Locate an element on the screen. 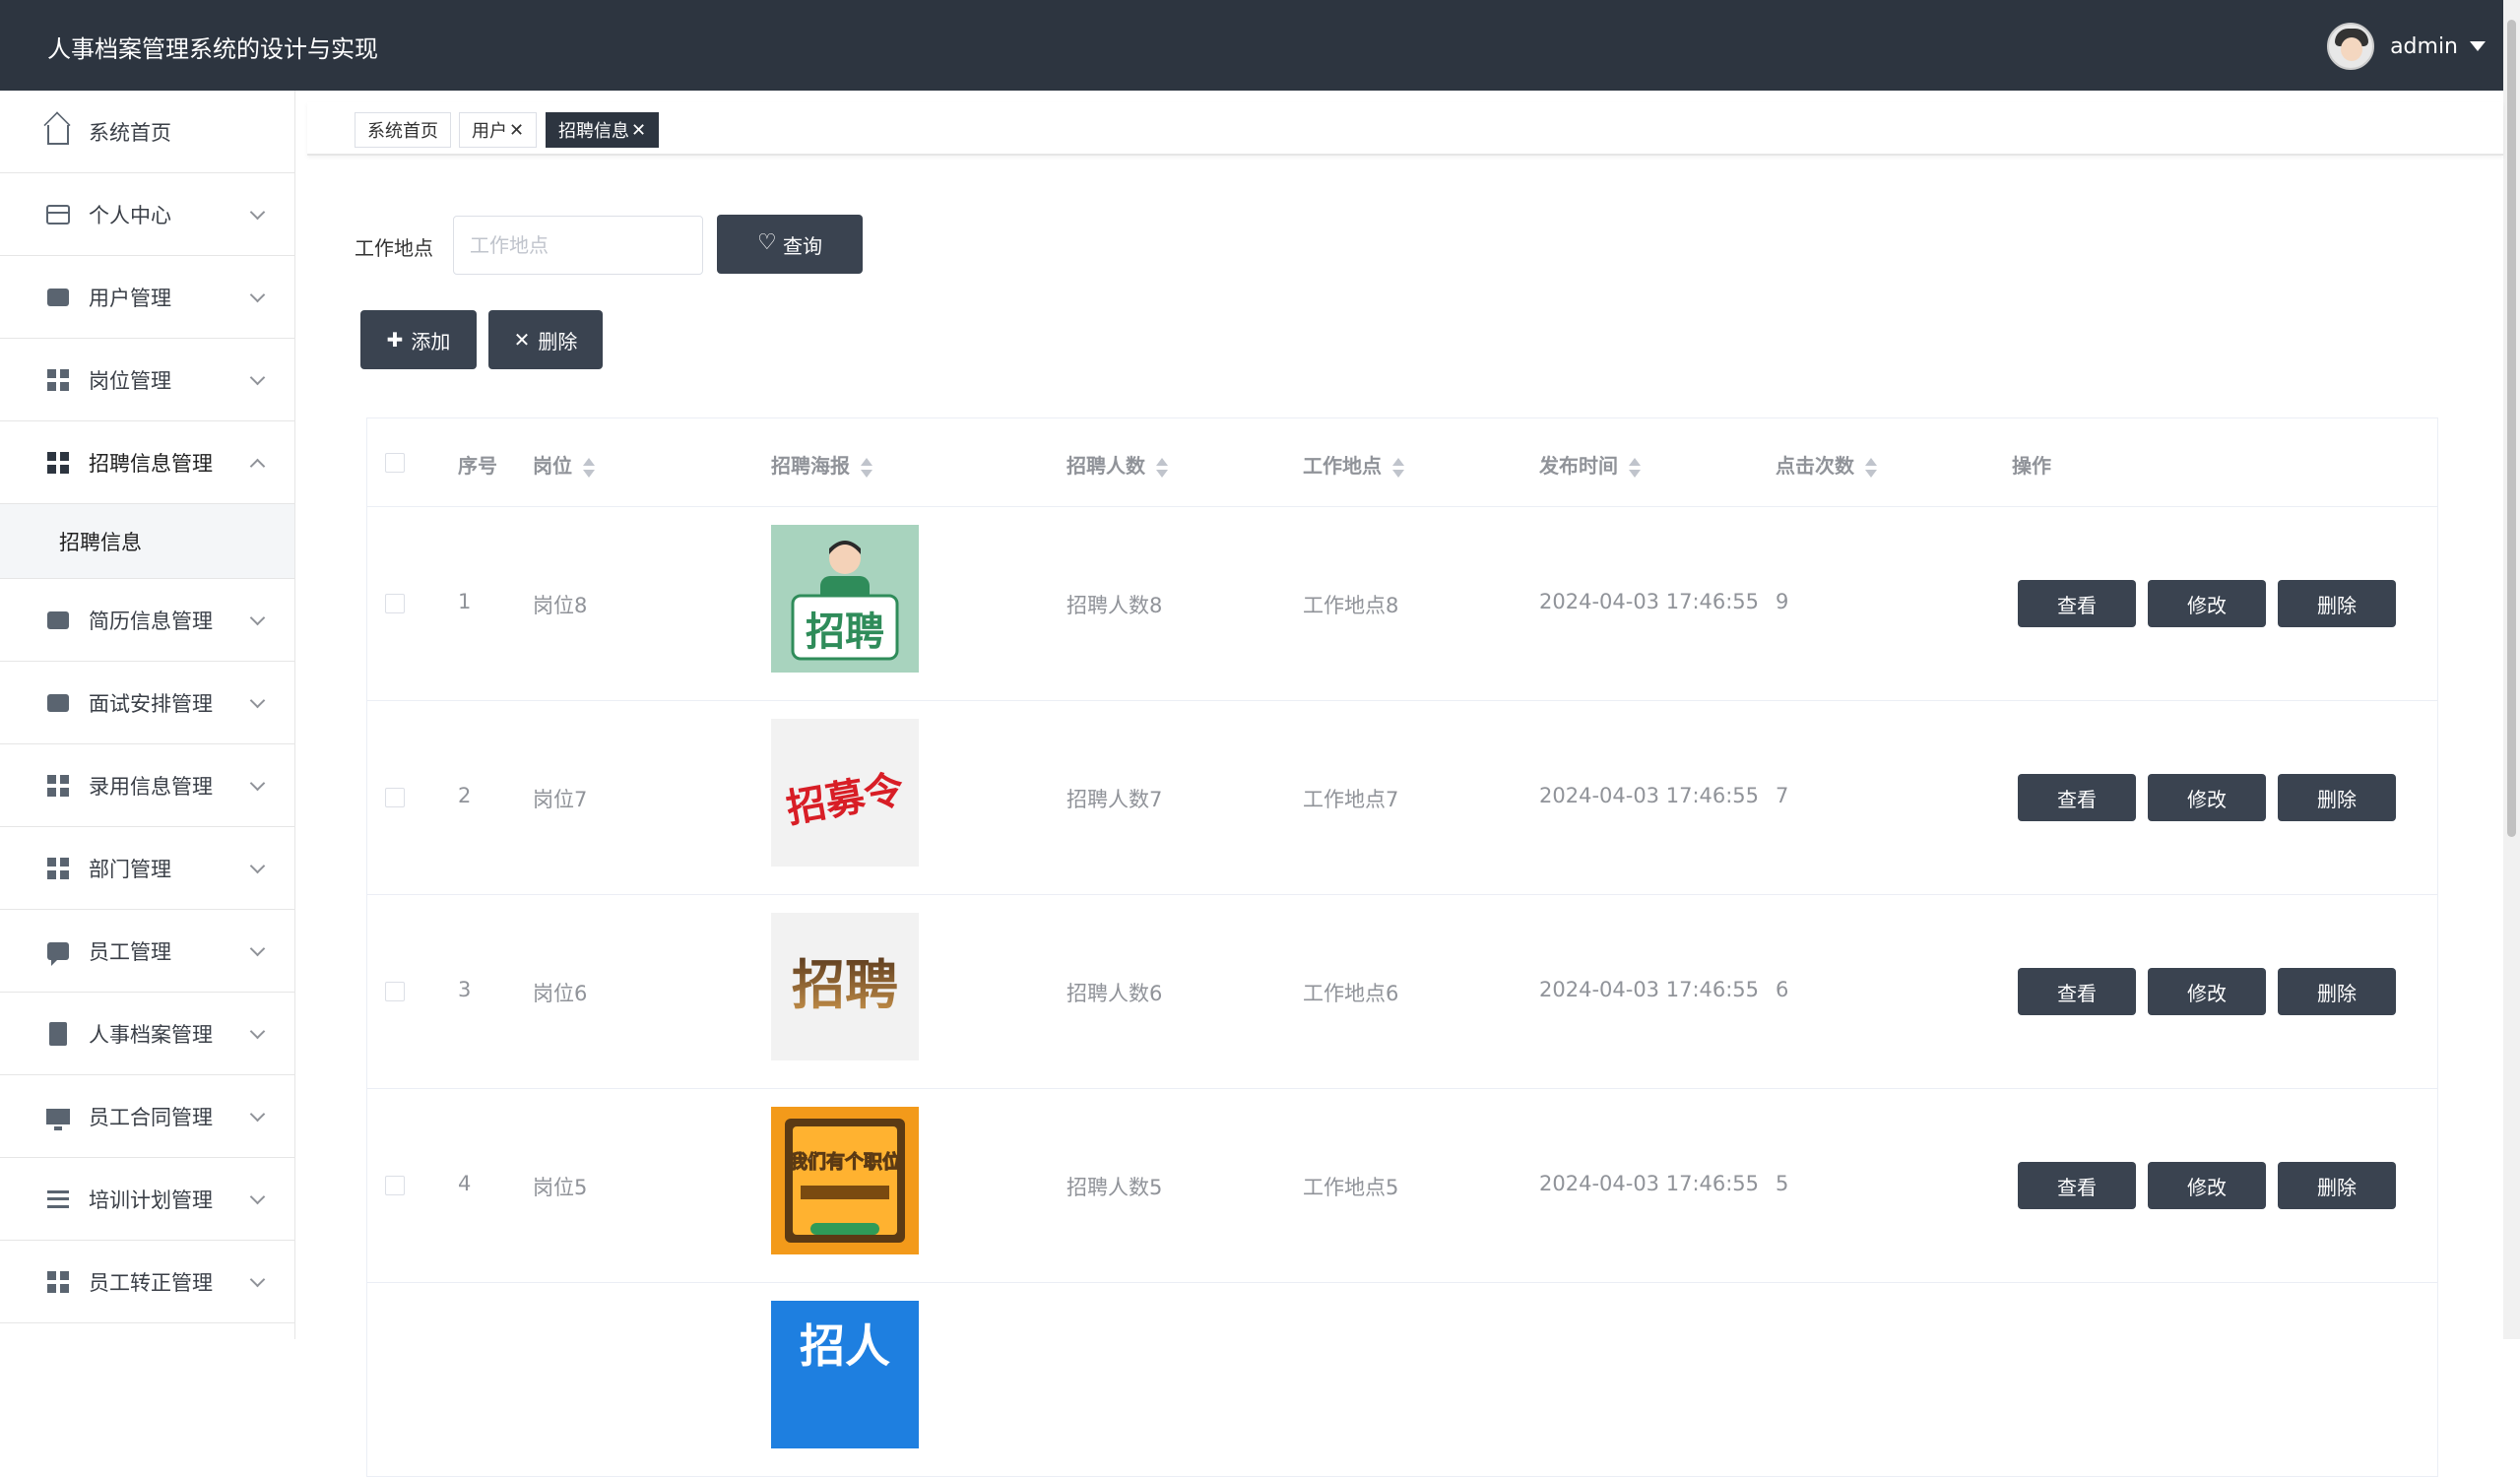 This screenshot has height=1477, width=2520. sidebar-item-label: 简历信息管理 is located at coordinates (151, 621).